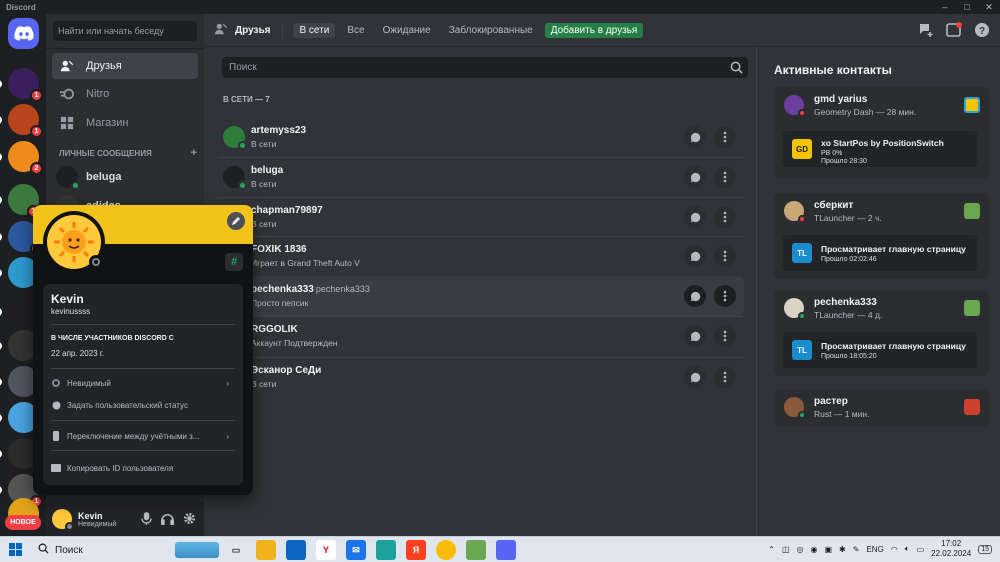  I want to click on activity-card: растер Rust — 1 мин., so click(881, 408).